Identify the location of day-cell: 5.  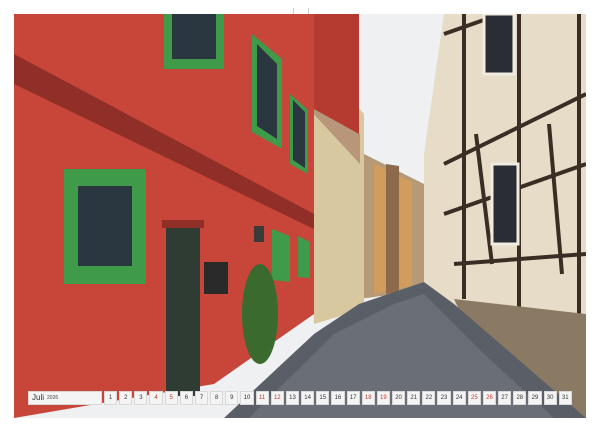
(171, 398).